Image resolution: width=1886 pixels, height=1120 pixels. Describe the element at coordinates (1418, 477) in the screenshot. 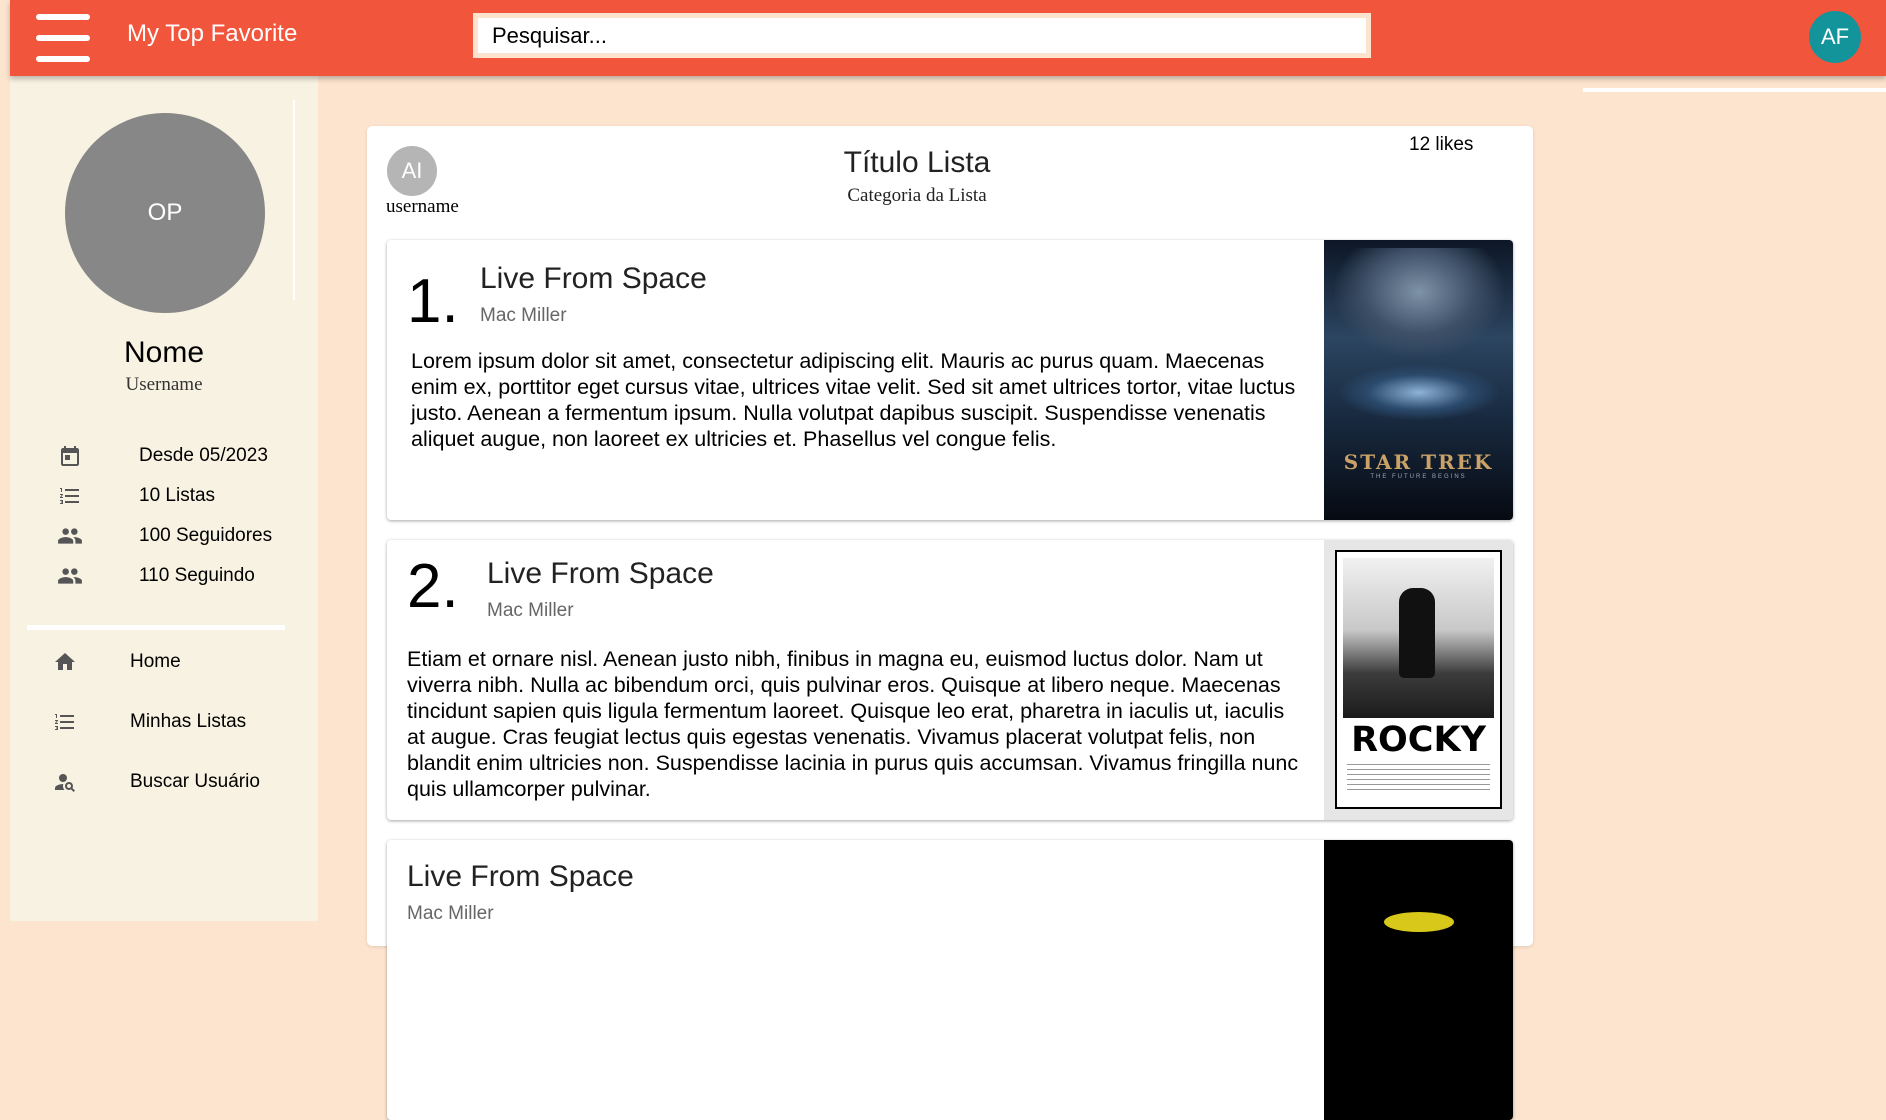

I see `poster-subtitle: THE FUTURE BEGINS` at that location.